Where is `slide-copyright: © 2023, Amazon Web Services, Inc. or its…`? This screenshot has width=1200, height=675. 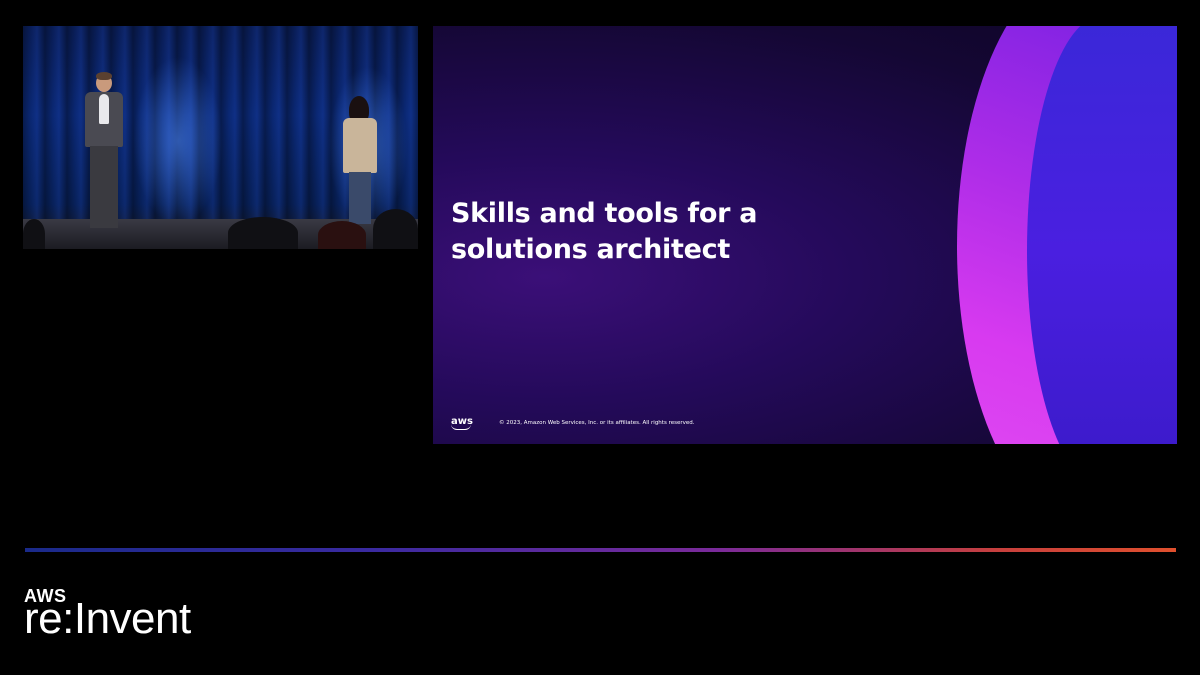
slide-copyright: © 2023, Amazon Web Services, Inc. or its… is located at coordinates (597, 423).